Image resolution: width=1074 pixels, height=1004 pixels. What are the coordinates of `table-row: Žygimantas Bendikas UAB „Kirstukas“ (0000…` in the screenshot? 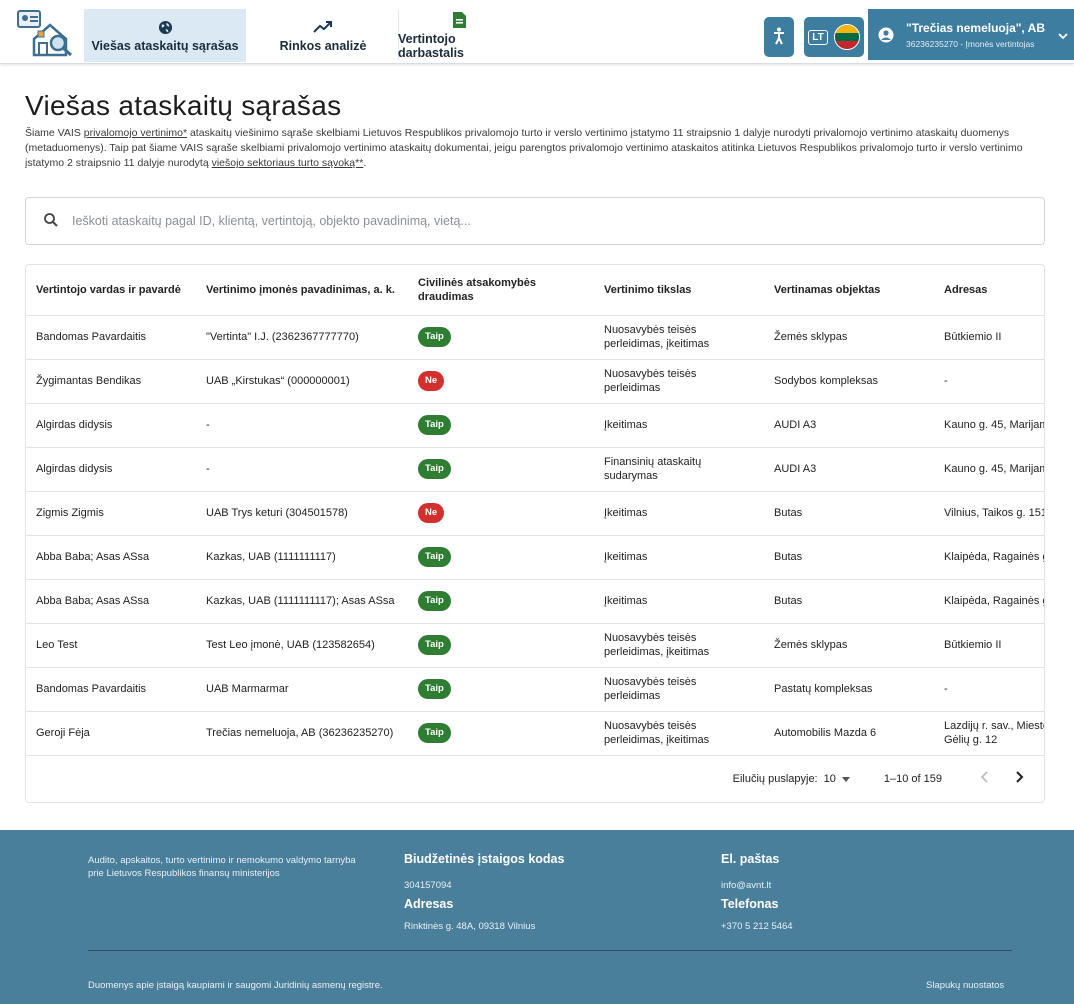 It's located at (535, 381).